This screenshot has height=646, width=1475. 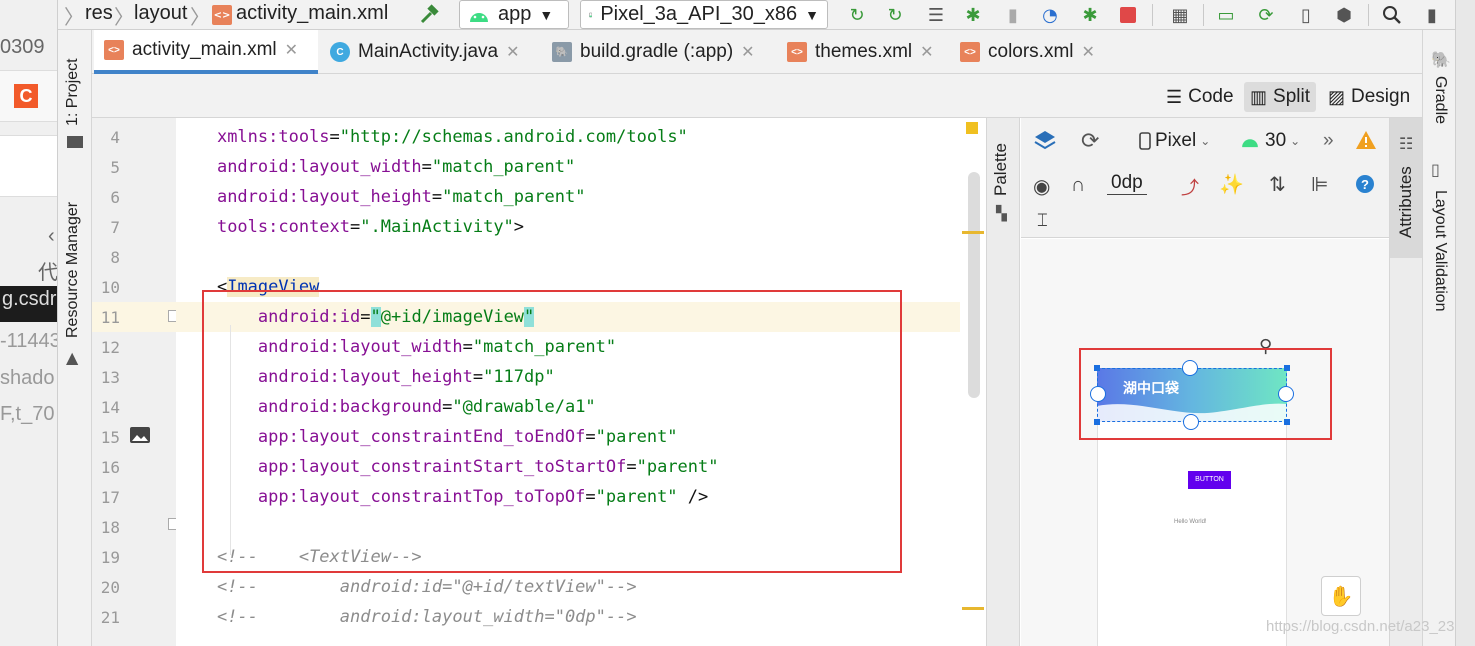 What do you see at coordinates (110, 527) in the screenshot?
I see `line-number: 18` at bounding box center [110, 527].